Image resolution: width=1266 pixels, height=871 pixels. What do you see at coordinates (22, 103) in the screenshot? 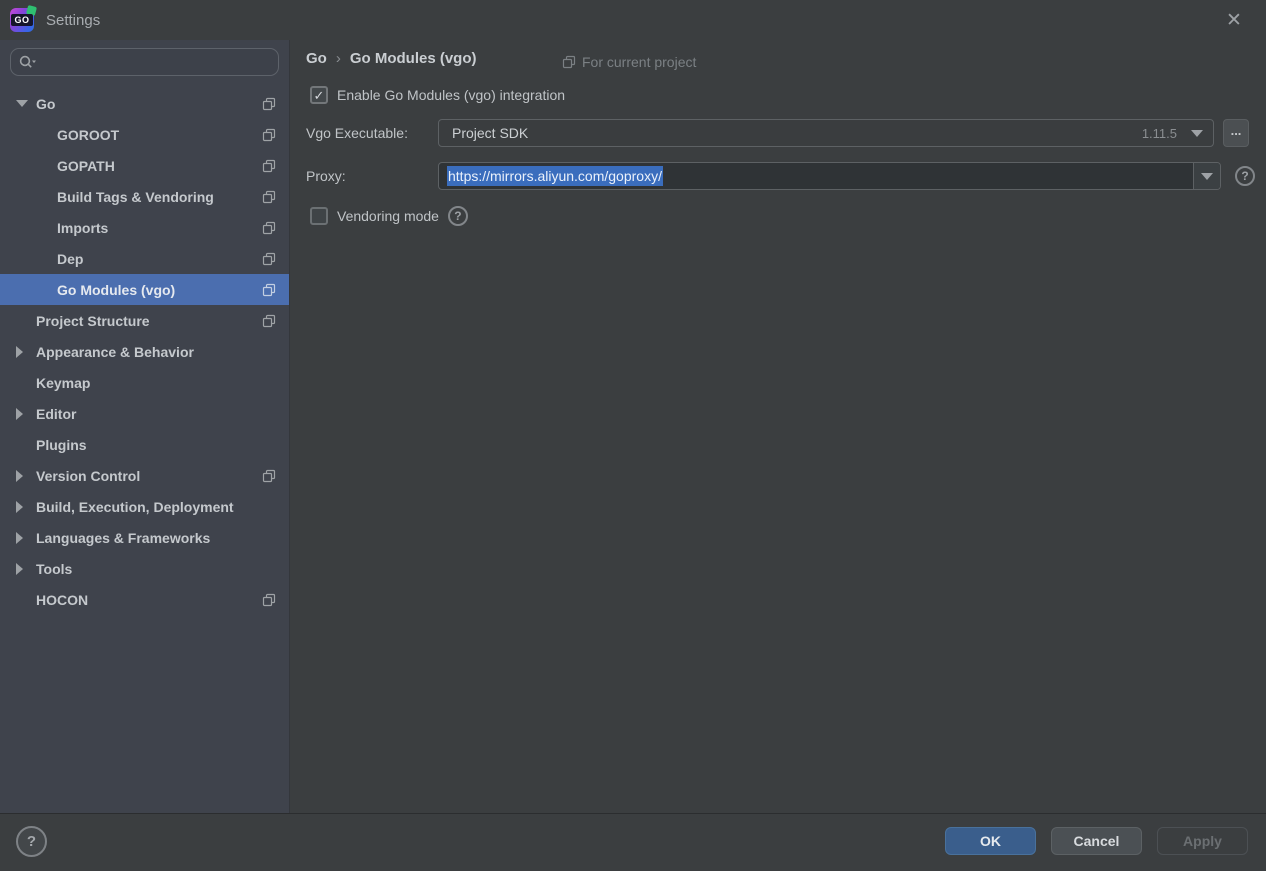
I see `expand-arrow-icon` at bounding box center [22, 103].